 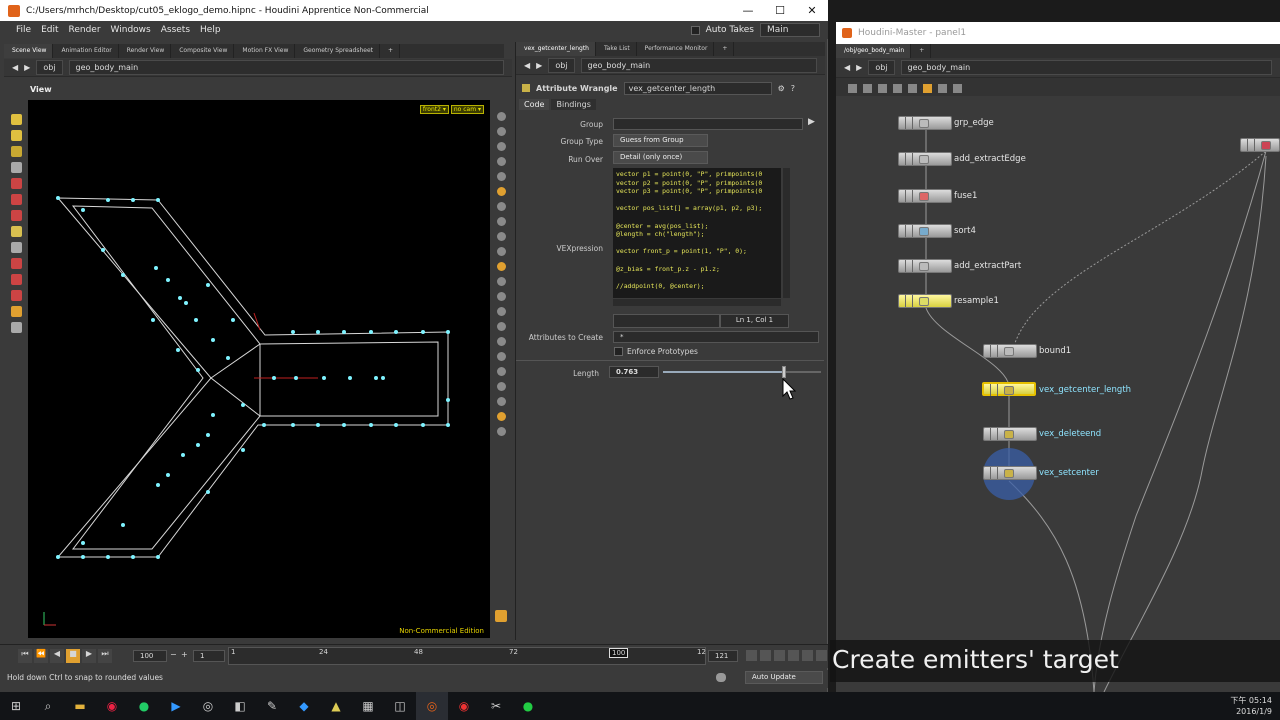 I want to click on menu-file: File, so click(x=18, y=30).